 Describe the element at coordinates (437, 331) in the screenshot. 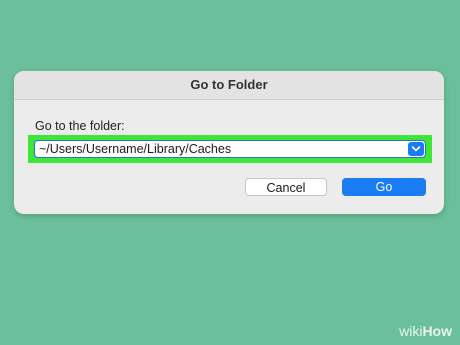

I see `watermark-how-text: How` at that location.